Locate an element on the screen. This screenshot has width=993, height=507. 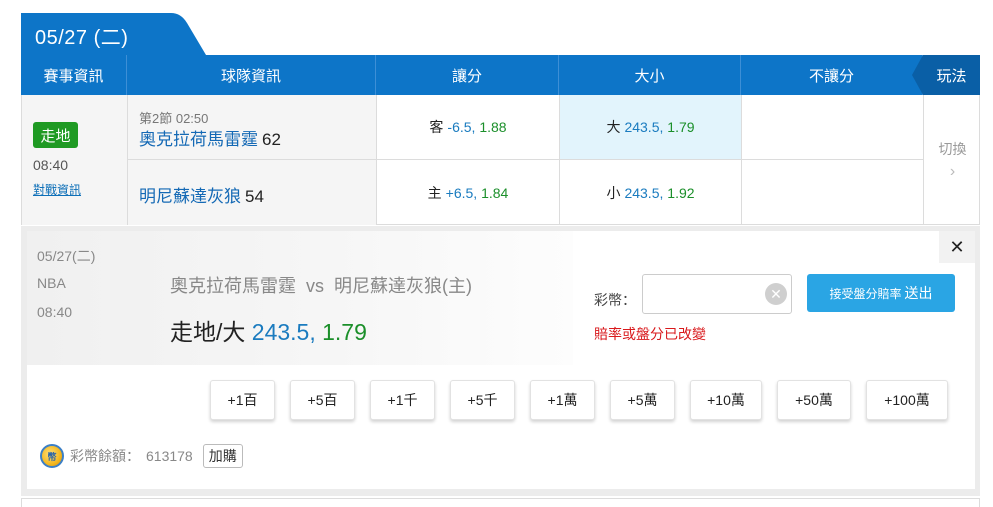
date-tab: 05/27 (二) is located at coordinates (113, 34).